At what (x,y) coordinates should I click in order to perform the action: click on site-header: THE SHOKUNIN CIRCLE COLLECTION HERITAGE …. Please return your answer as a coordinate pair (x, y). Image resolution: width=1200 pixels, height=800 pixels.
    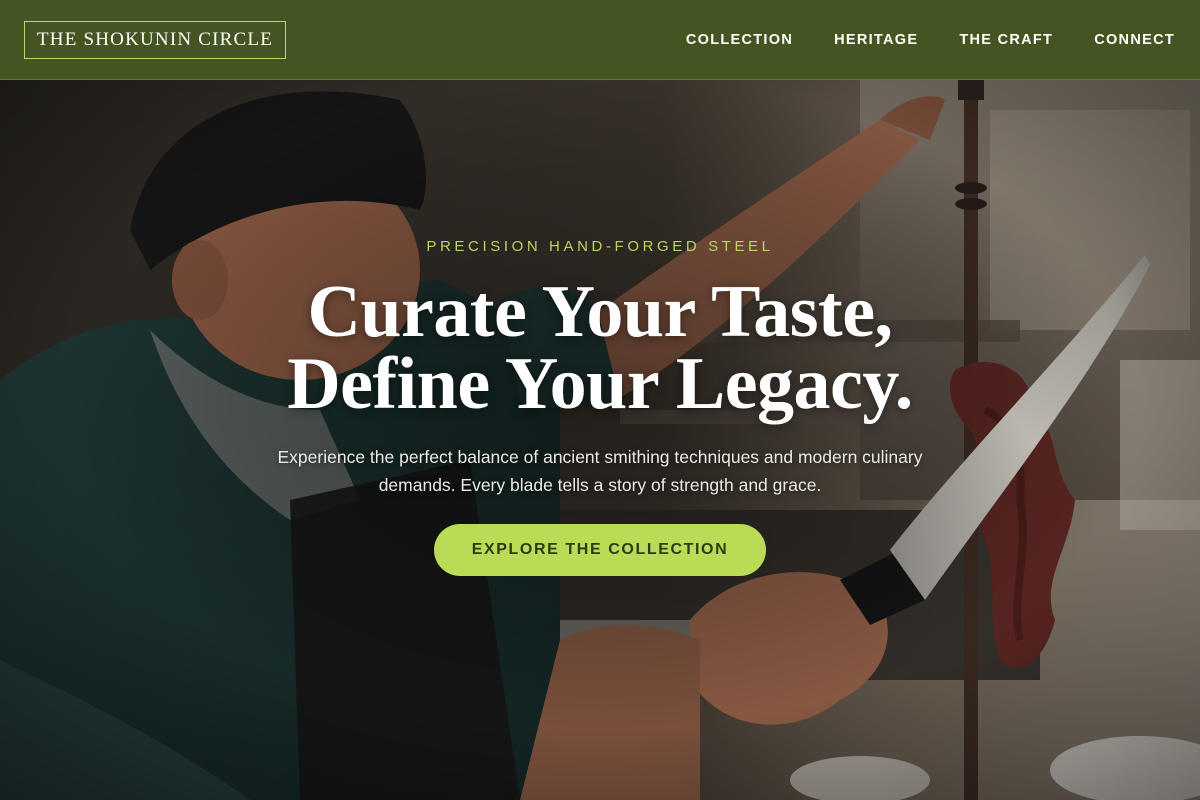
    Looking at the image, I should click on (600, 40).